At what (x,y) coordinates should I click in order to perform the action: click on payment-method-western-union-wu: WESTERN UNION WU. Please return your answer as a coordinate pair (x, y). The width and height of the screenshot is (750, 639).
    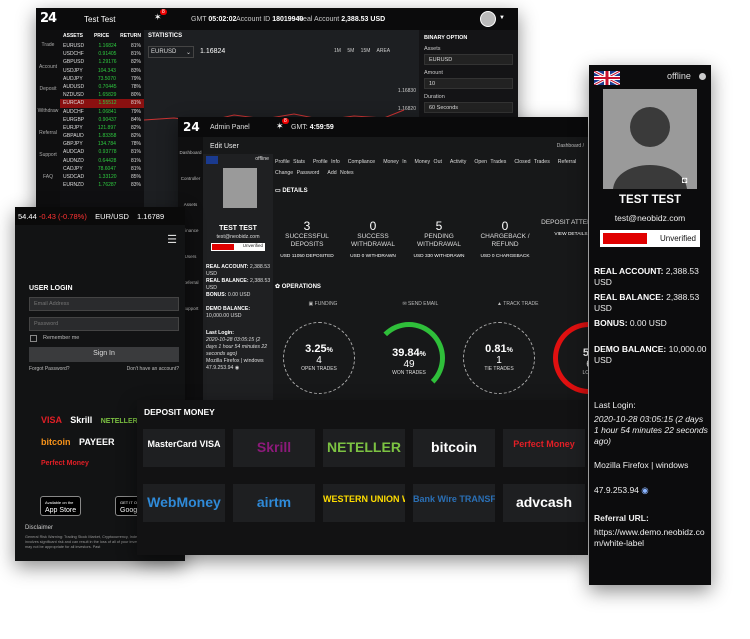
    Looking at the image, I should click on (364, 503).